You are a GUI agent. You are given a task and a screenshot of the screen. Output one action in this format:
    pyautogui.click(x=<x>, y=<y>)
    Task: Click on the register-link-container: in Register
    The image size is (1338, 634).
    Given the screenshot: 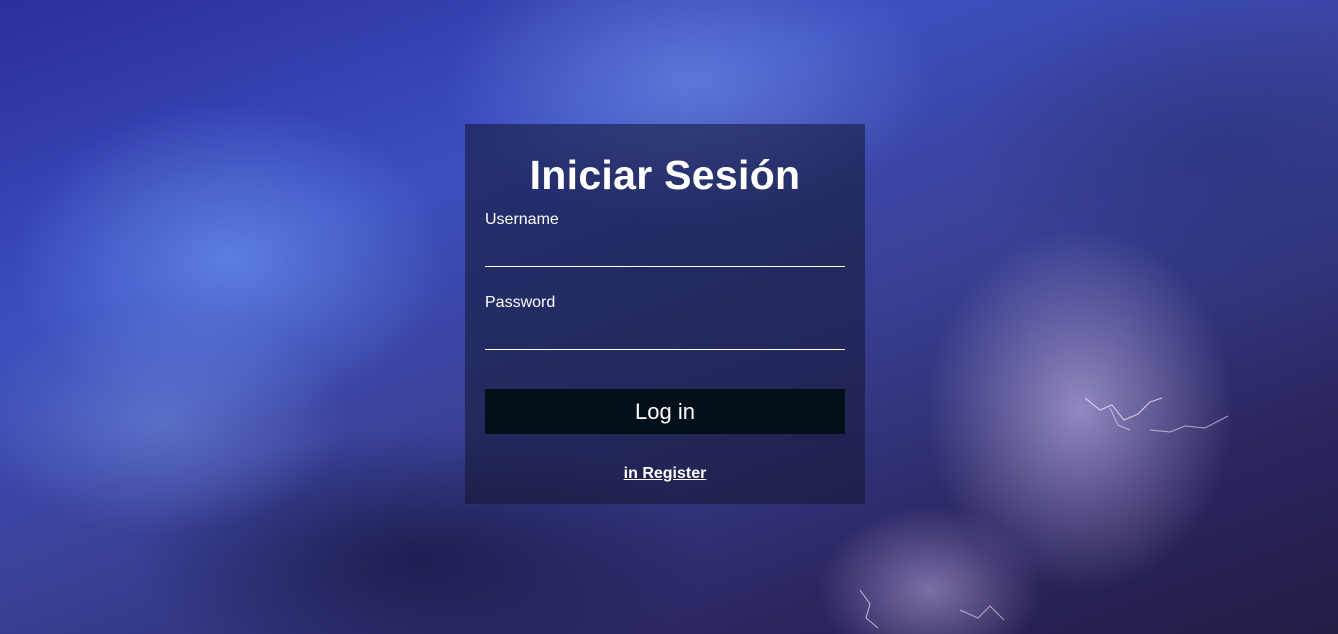 What is the action you would take?
    pyautogui.click(x=665, y=474)
    